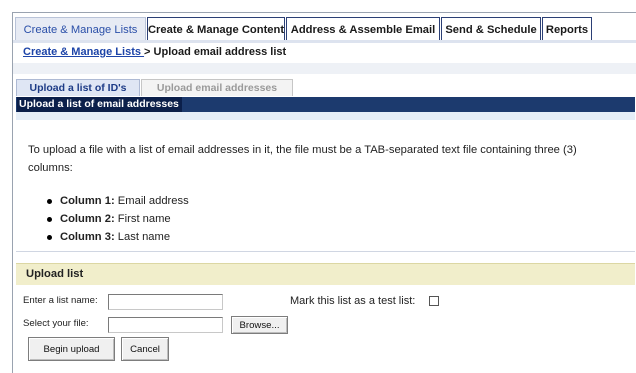 The width and height of the screenshot is (636, 373). Describe the element at coordinates (99, 104) in the screenshot. I see `section-title: Upload a list of email addresses` at that location.